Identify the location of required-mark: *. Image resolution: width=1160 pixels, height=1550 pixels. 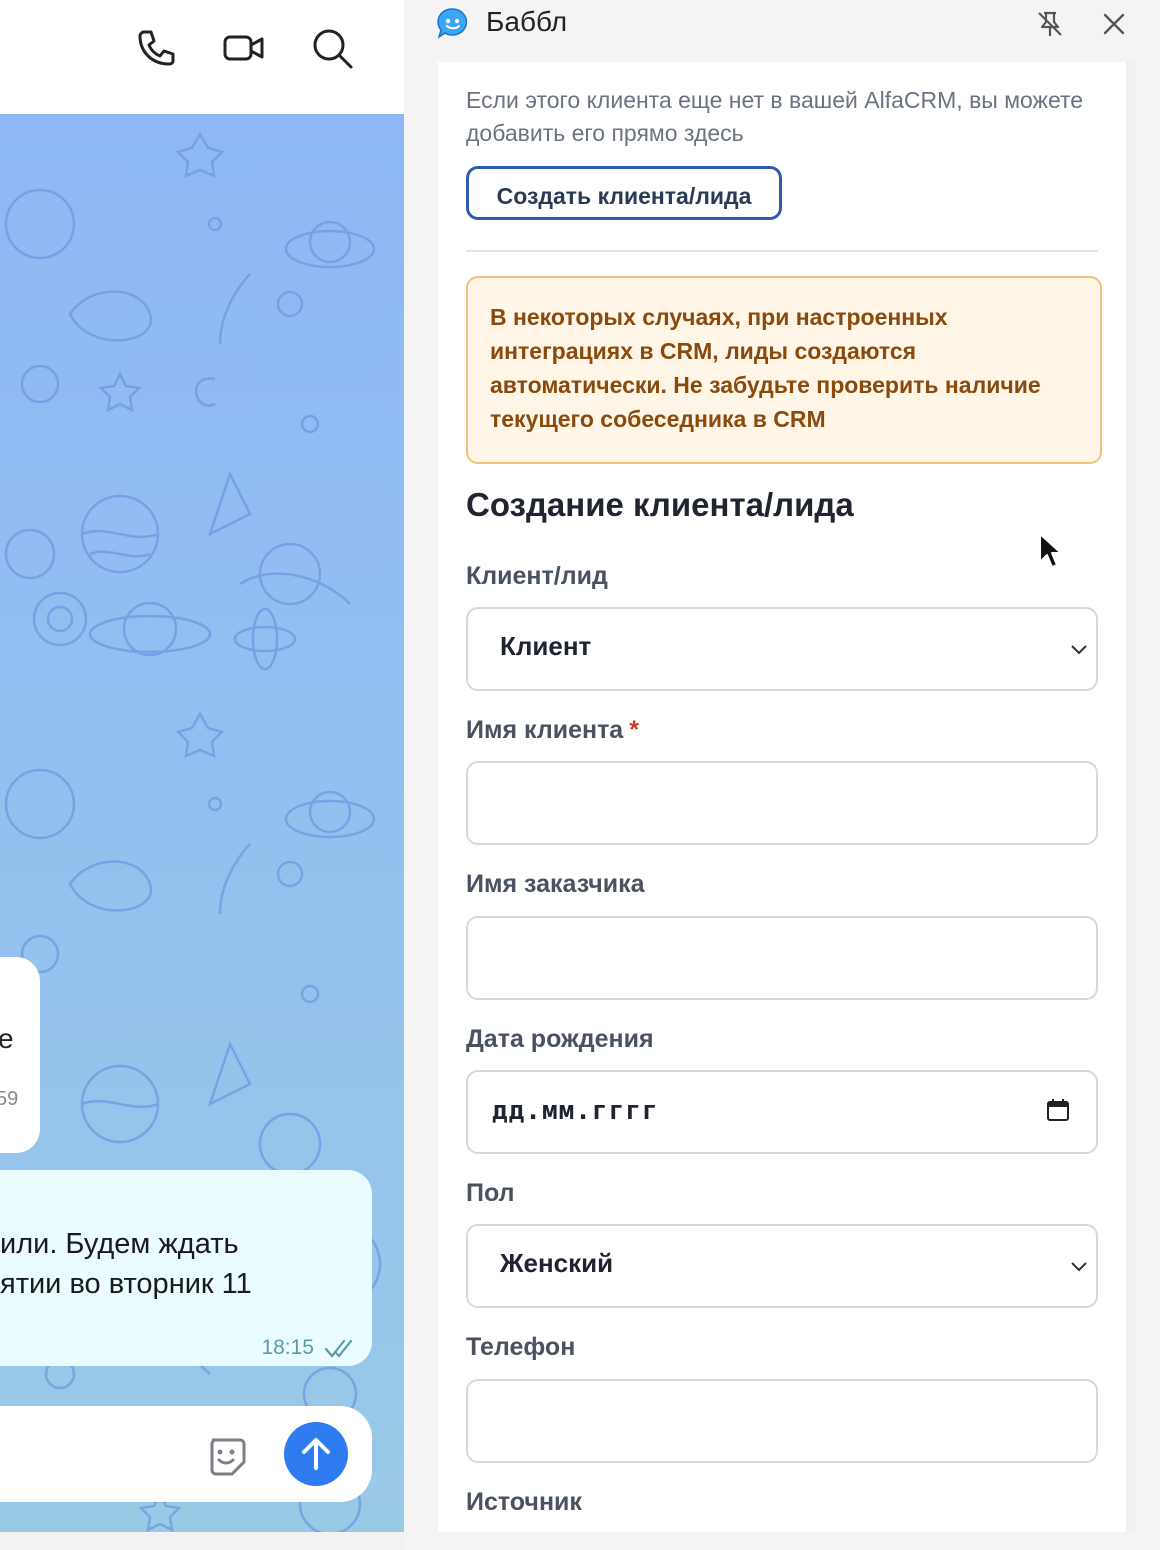
(634, 730).